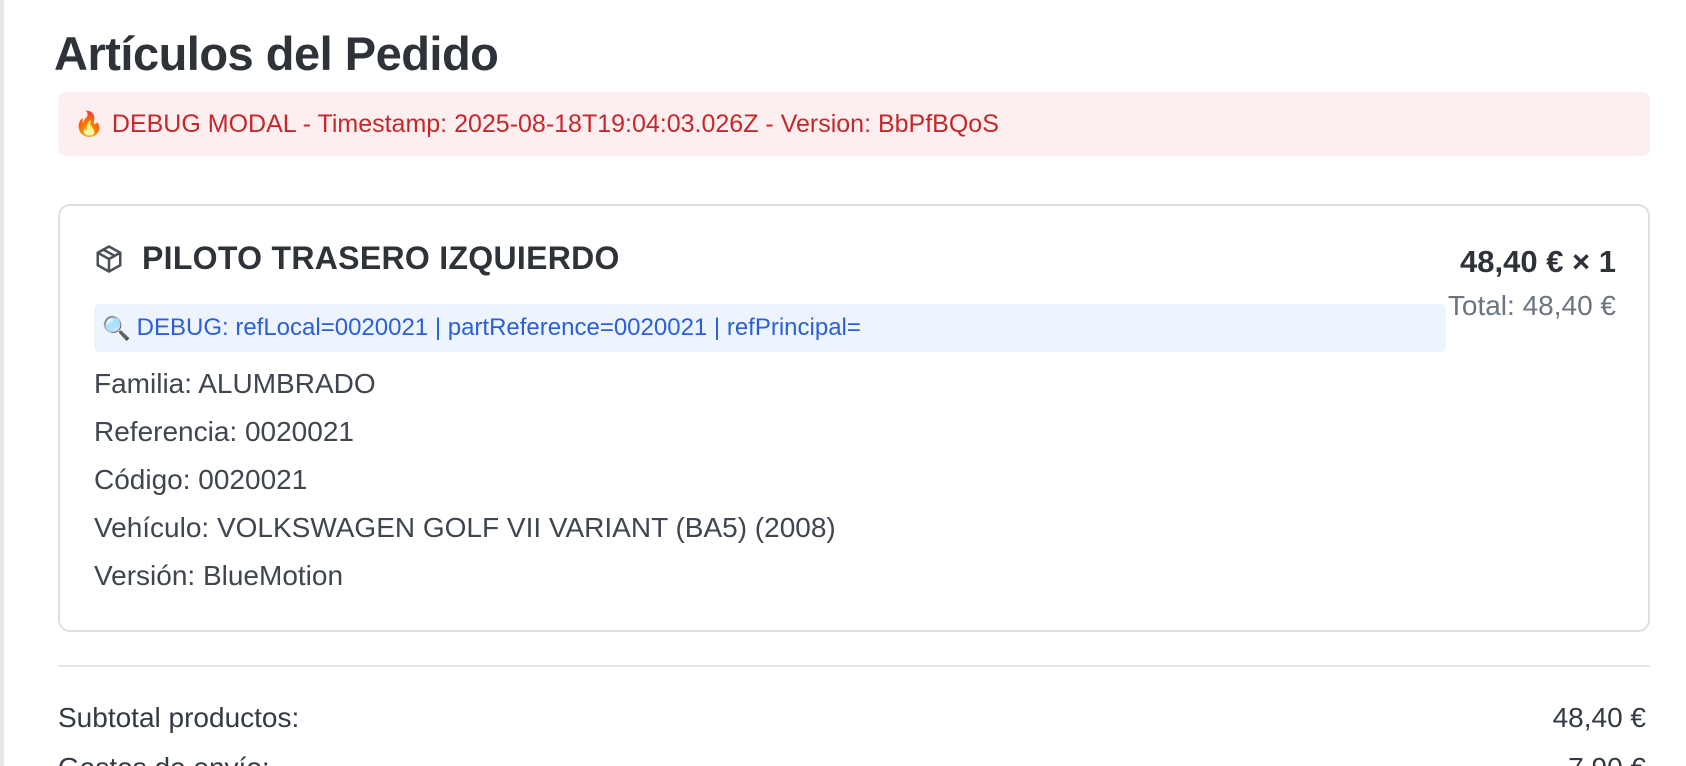 Image resolution: width=1686 pixels, height=766 pixels. What do you see at coordinates (854, 666) in the screenshot?
I see `summary-divider` at bounding box center [854, 666].